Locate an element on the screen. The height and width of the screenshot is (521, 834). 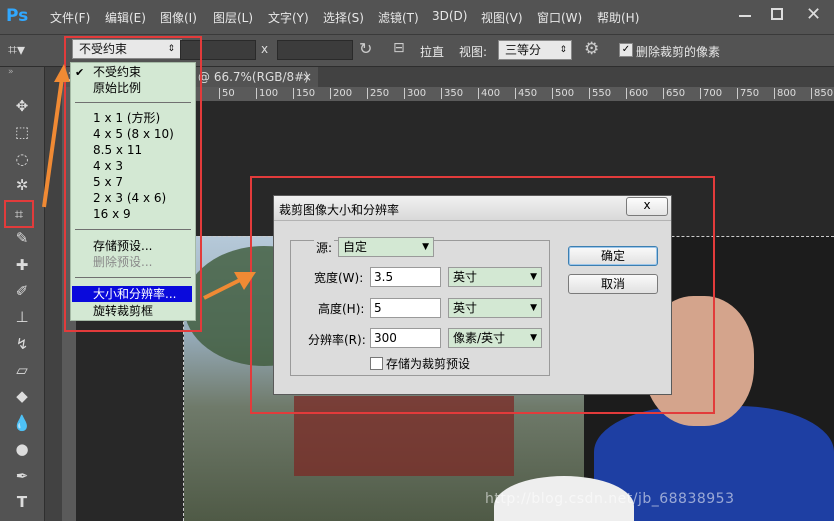
menu-3d: 3D(D) is located at coordinates (449, 16).